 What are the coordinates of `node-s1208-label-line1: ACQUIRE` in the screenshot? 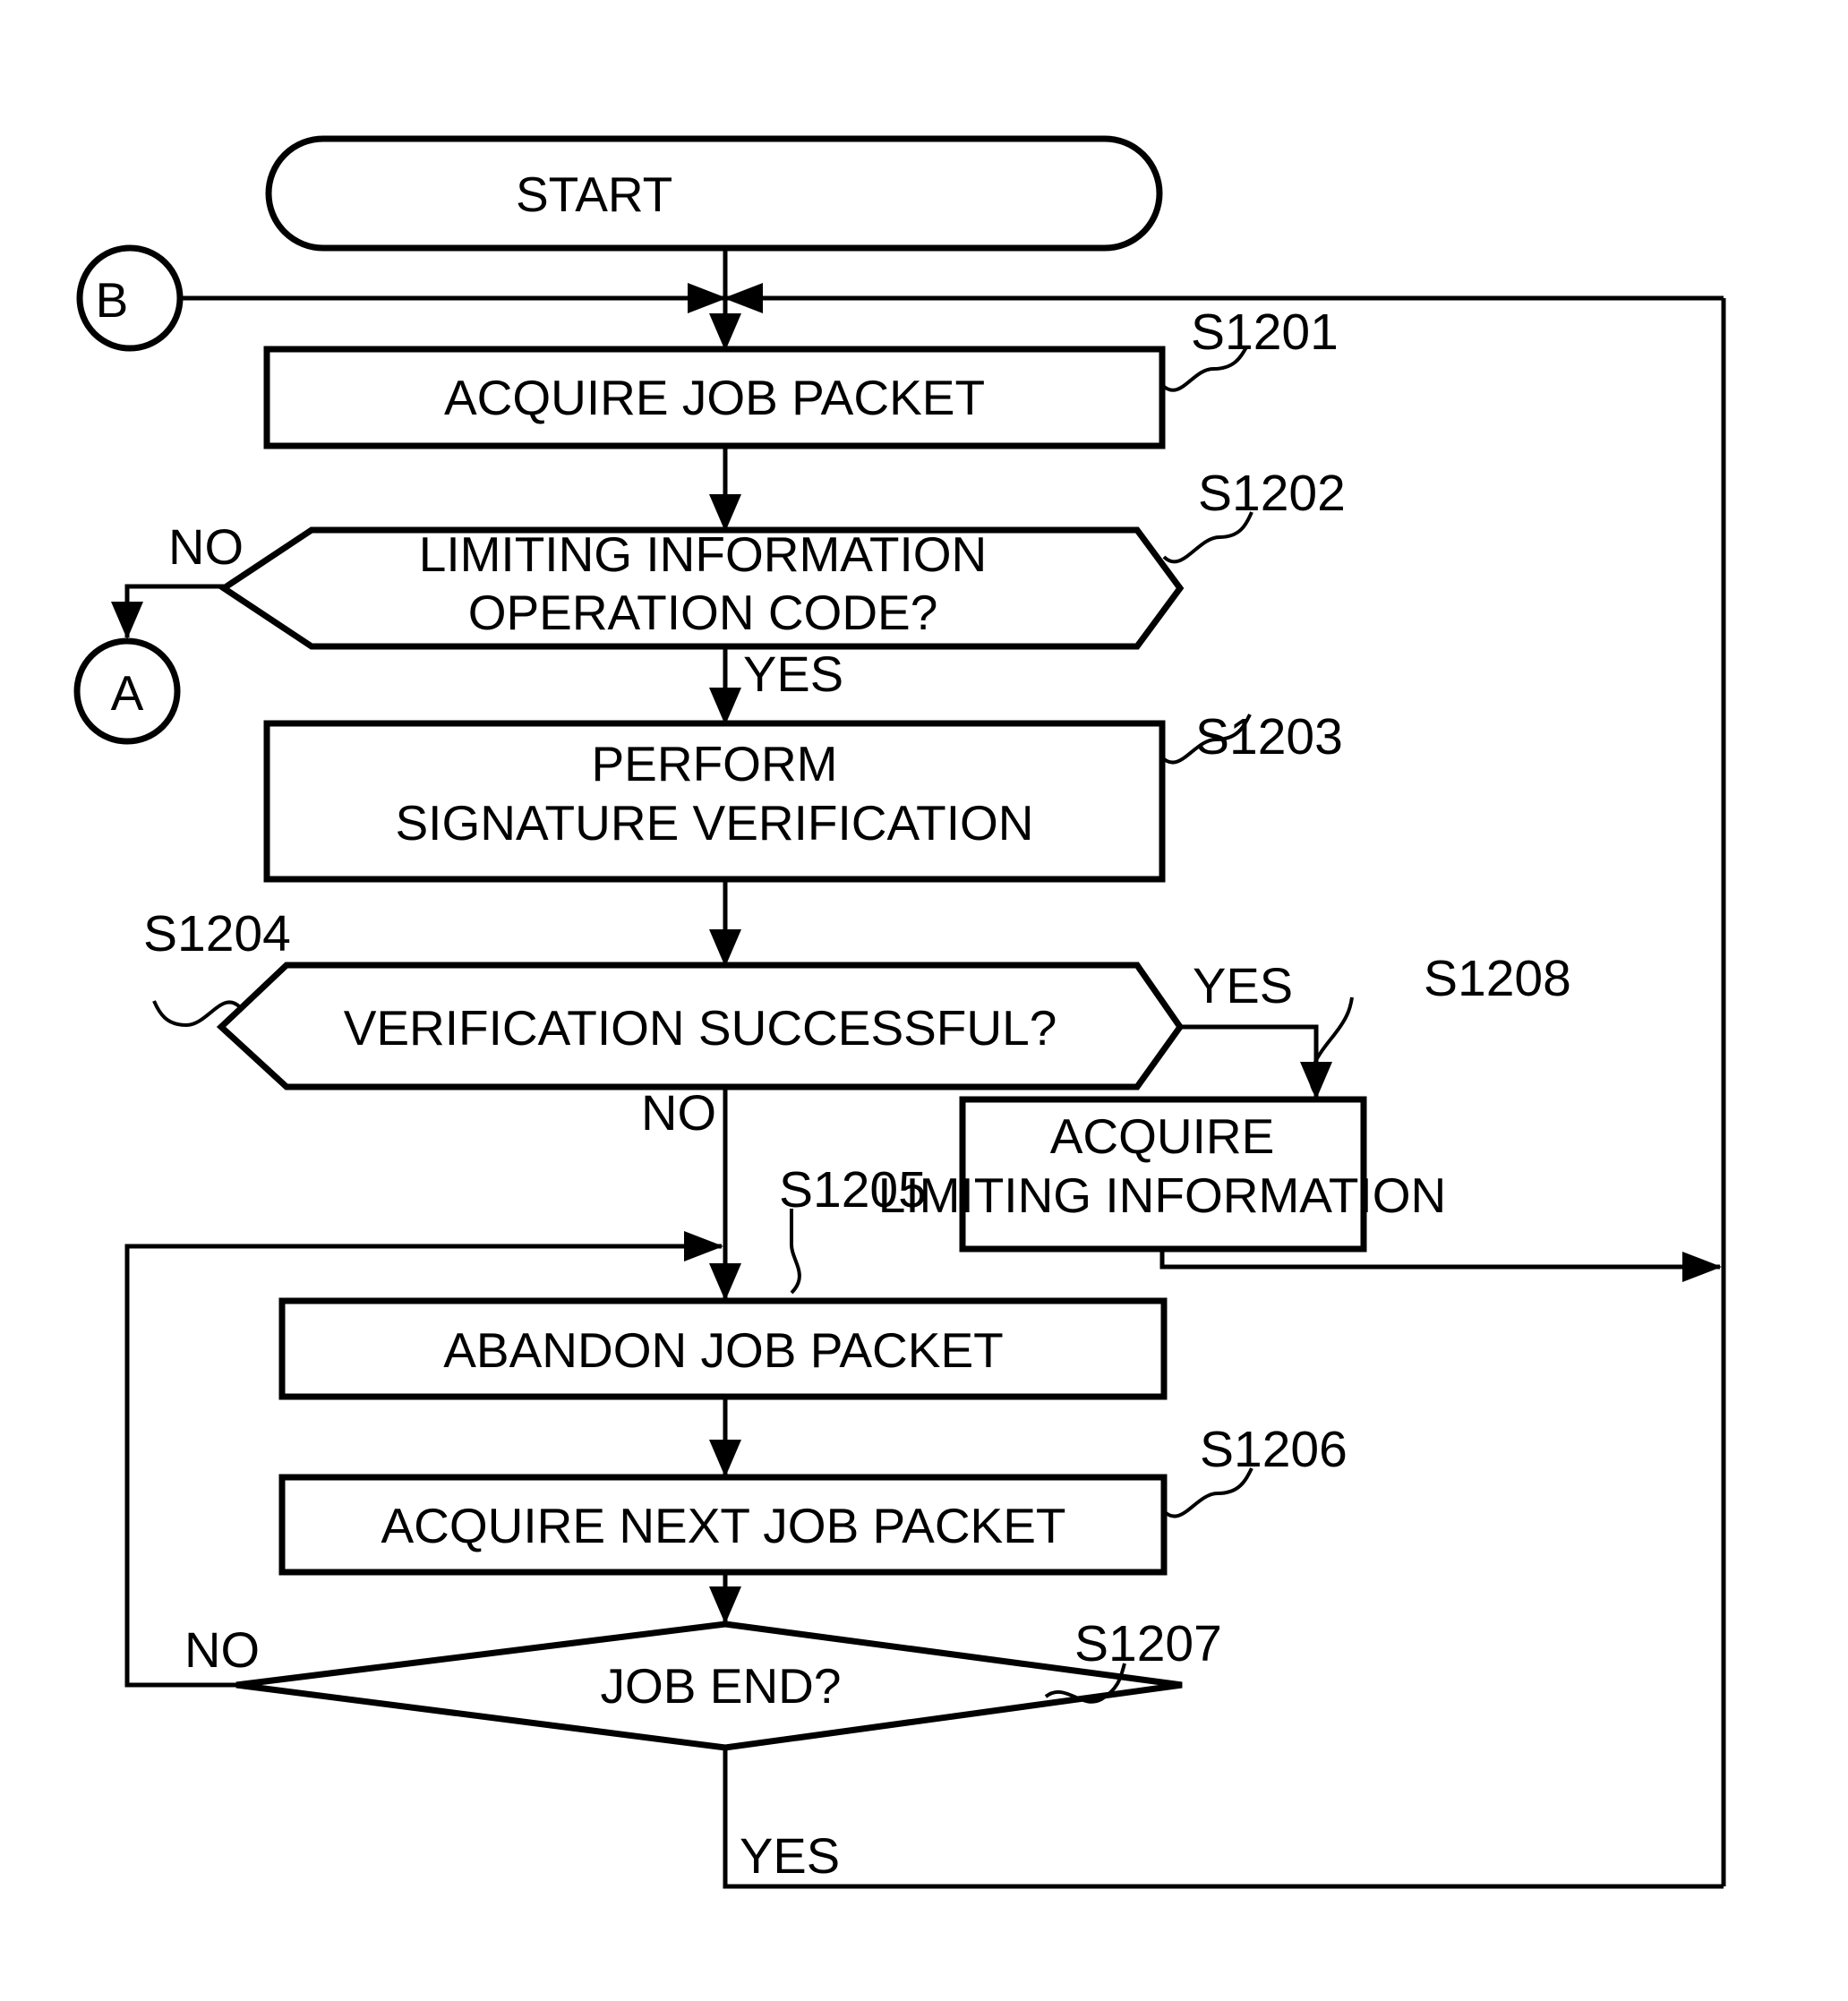 It's located at (1162, 1136).